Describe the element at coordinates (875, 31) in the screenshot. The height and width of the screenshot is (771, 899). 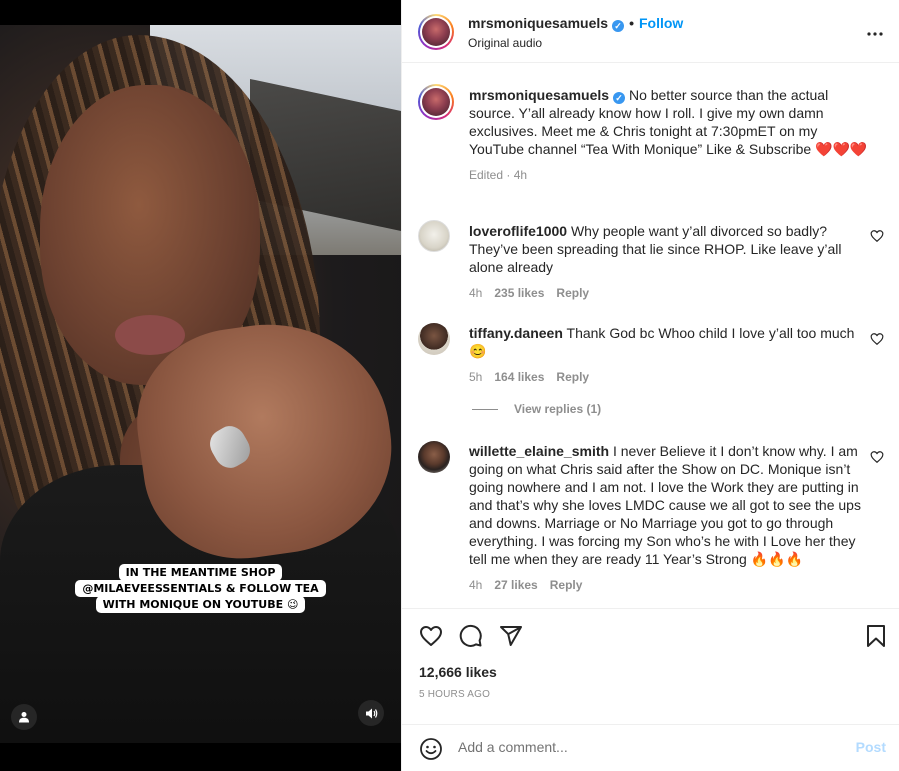
I see `more-options-icon` at that location.